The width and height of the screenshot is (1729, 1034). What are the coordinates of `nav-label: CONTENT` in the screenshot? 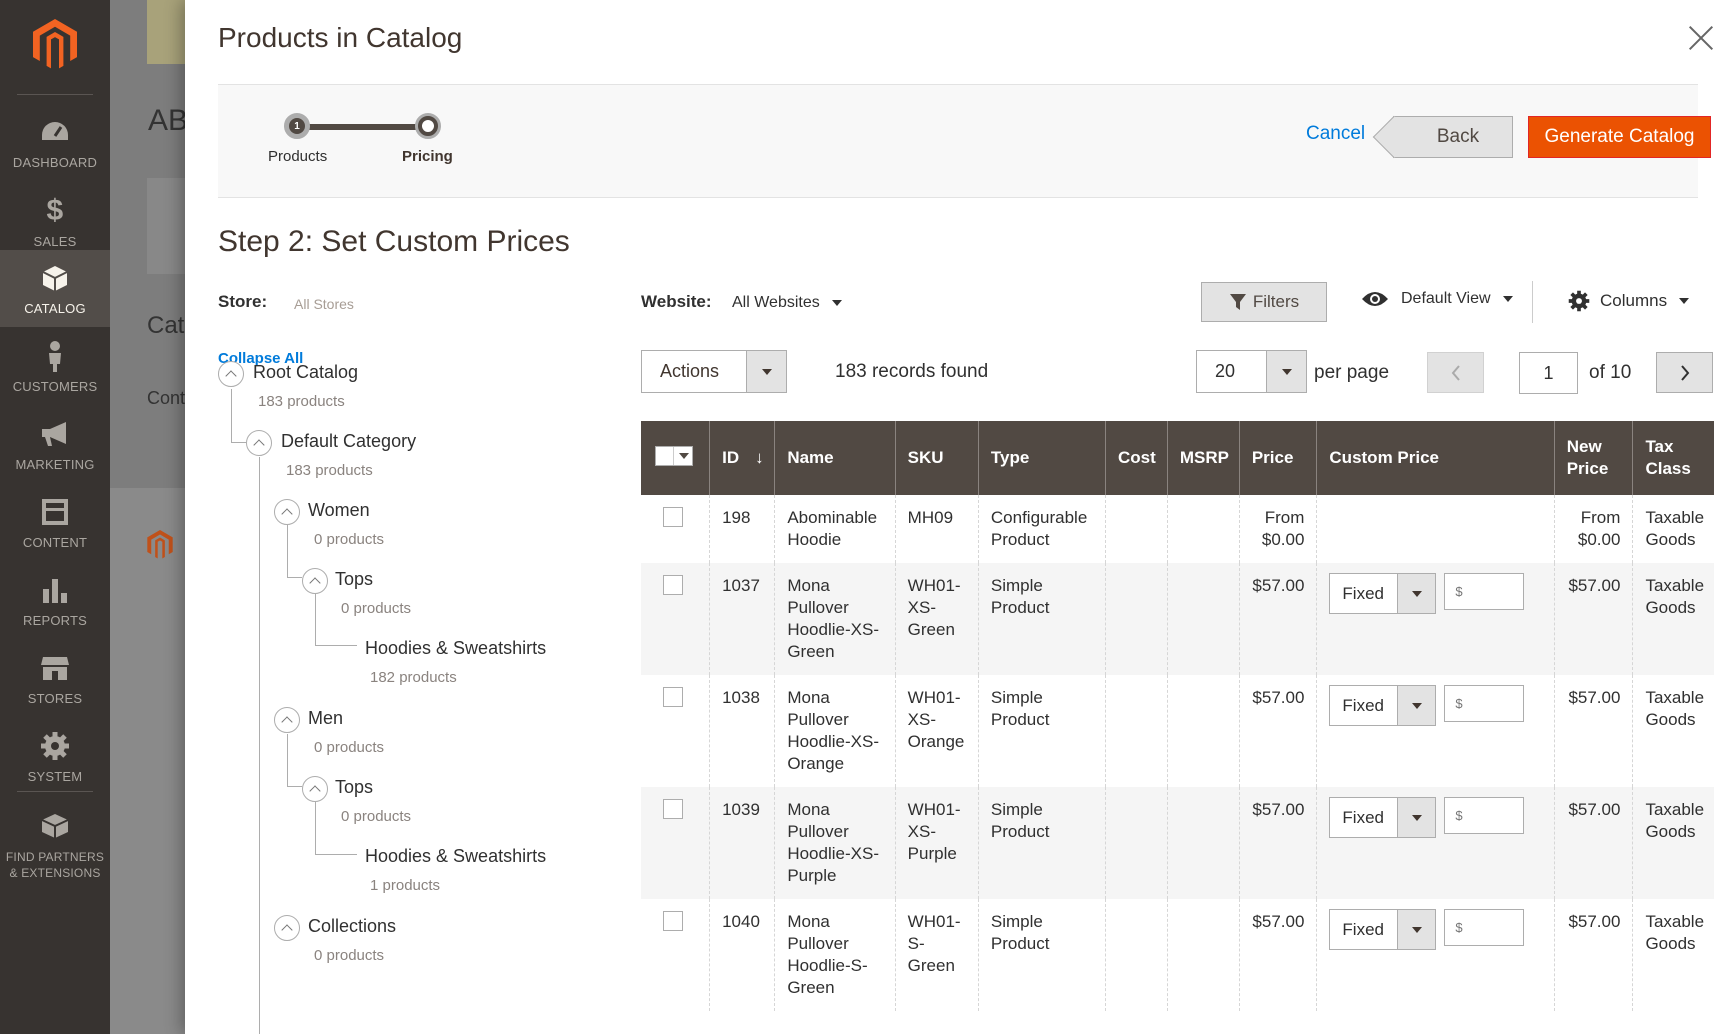 It's located at (55, 542).